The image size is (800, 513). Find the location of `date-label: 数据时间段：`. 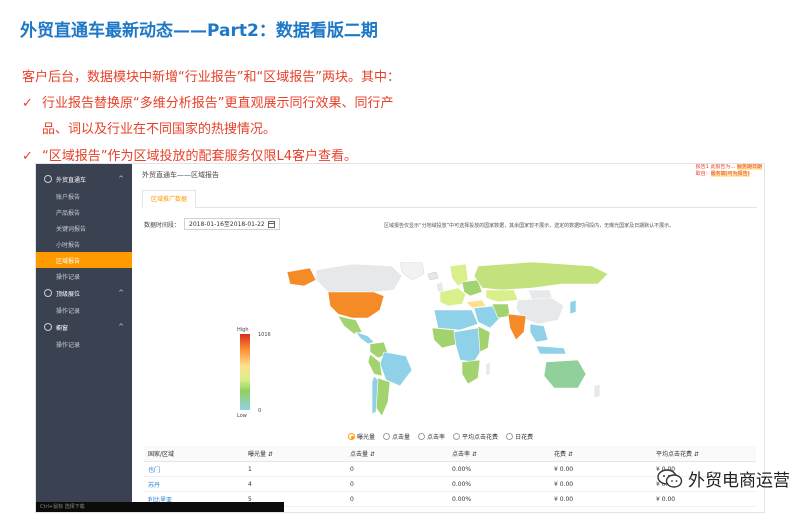

date-label: 数据时间段： is located at coordinates (162, 225).